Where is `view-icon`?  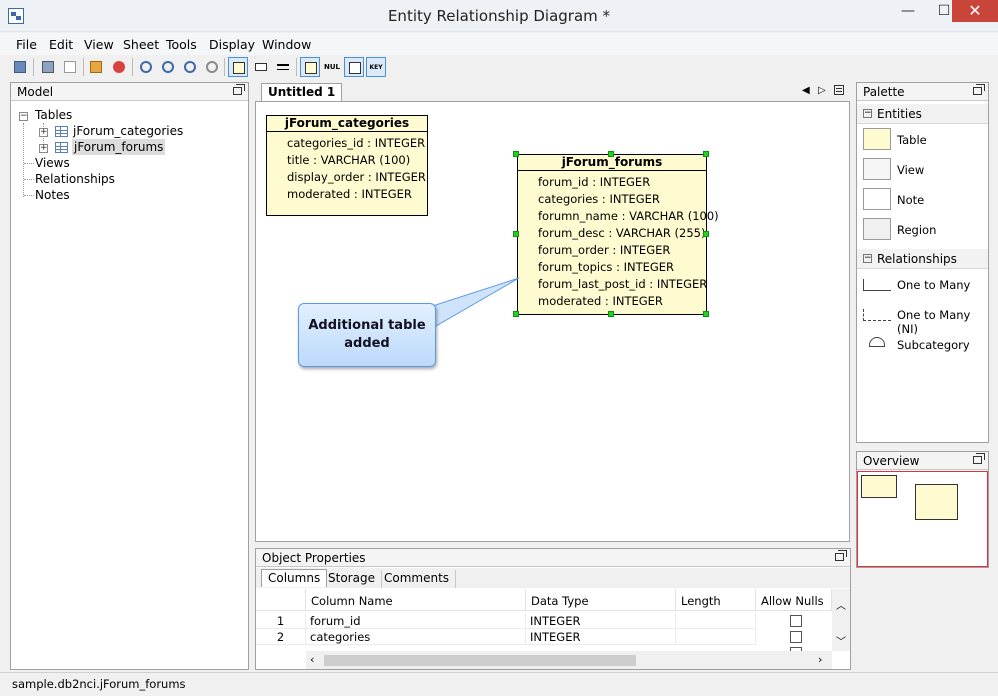 view-icon is located at coordinates (877, 169).